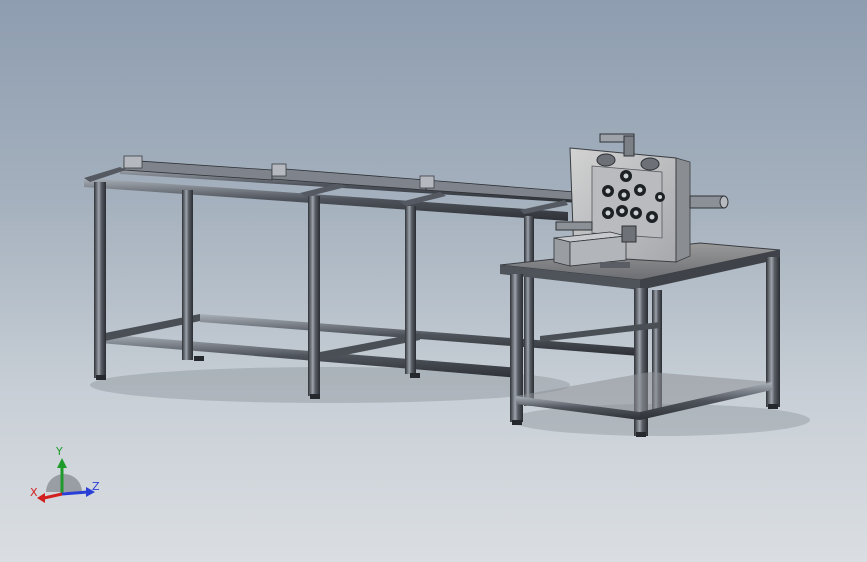 Image resolution: width=867 pixels, height=562 pixels. Describe the element at coordinates (75, 493) in the screenshot. I see `z-axis-icon` at that location.